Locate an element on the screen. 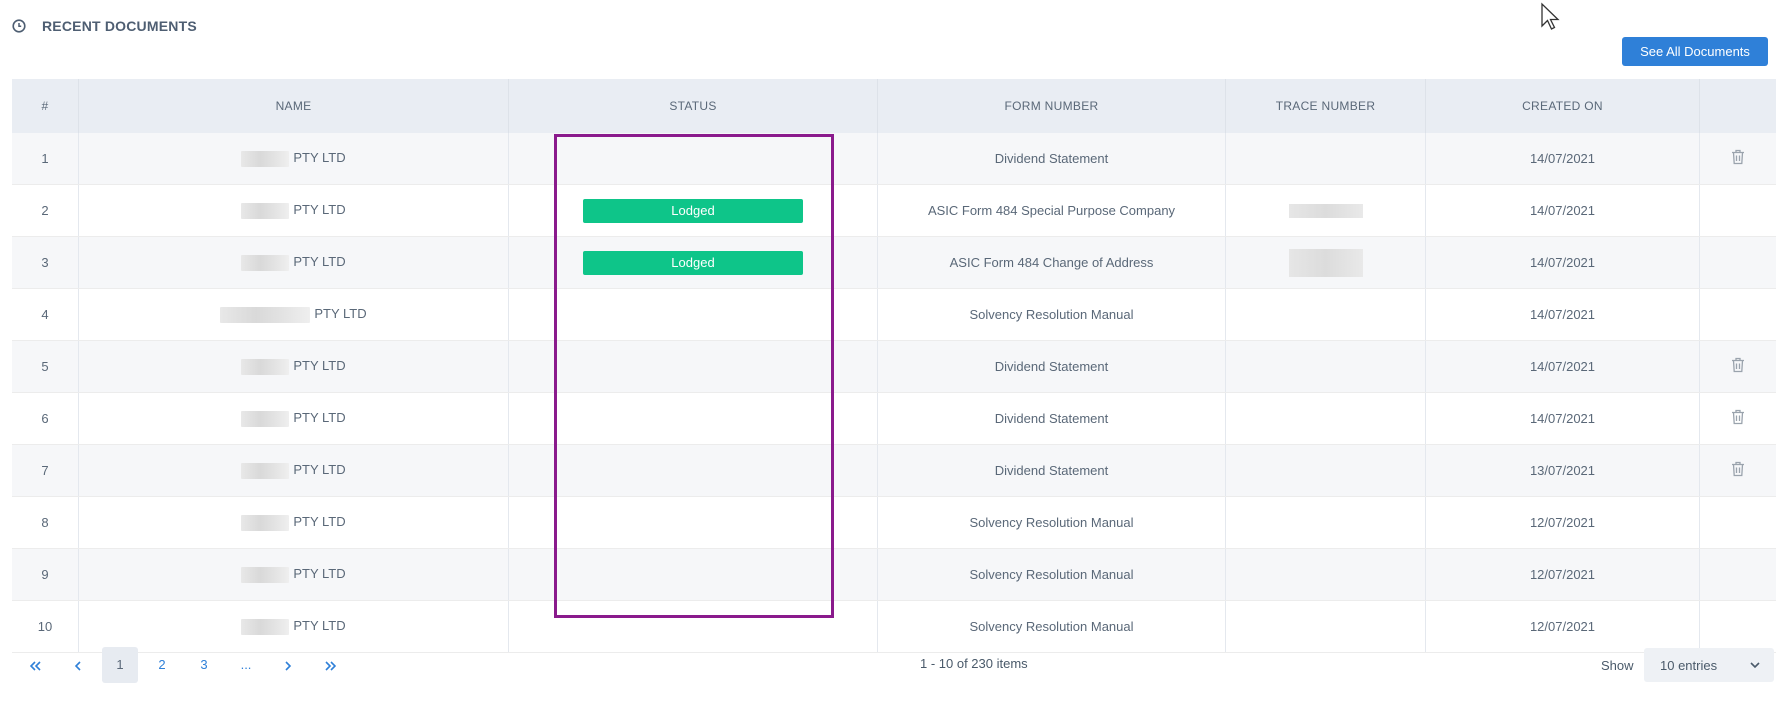 The image size is (1786, 719). table-row: 5 PTY LTD Dividend Statement 14/07/2021 is located at coordinates (894, 366).